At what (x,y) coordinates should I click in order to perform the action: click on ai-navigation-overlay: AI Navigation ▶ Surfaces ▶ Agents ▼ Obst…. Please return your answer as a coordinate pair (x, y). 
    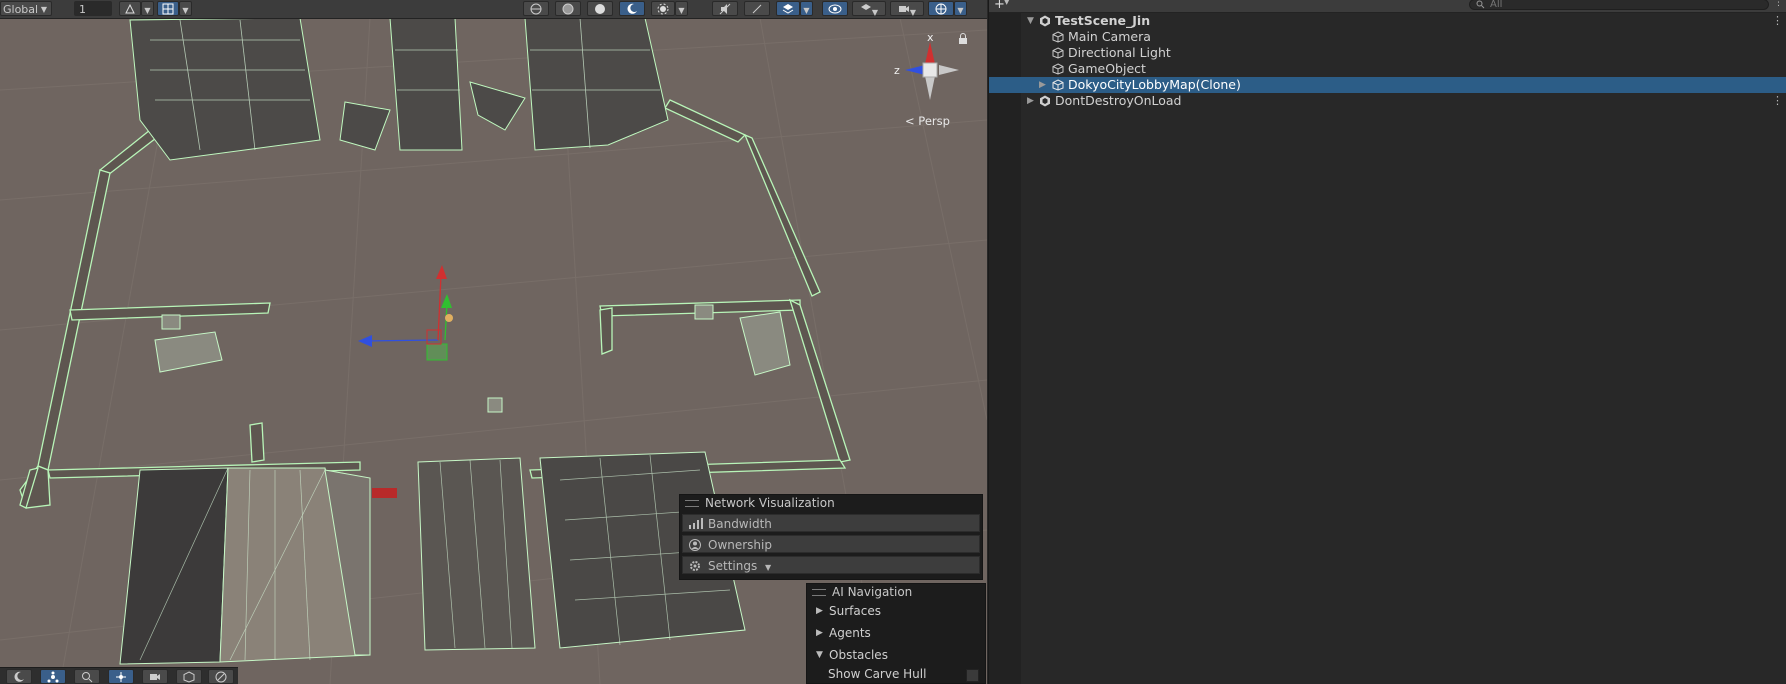
    Looking at the image, I should click on (896, 633).